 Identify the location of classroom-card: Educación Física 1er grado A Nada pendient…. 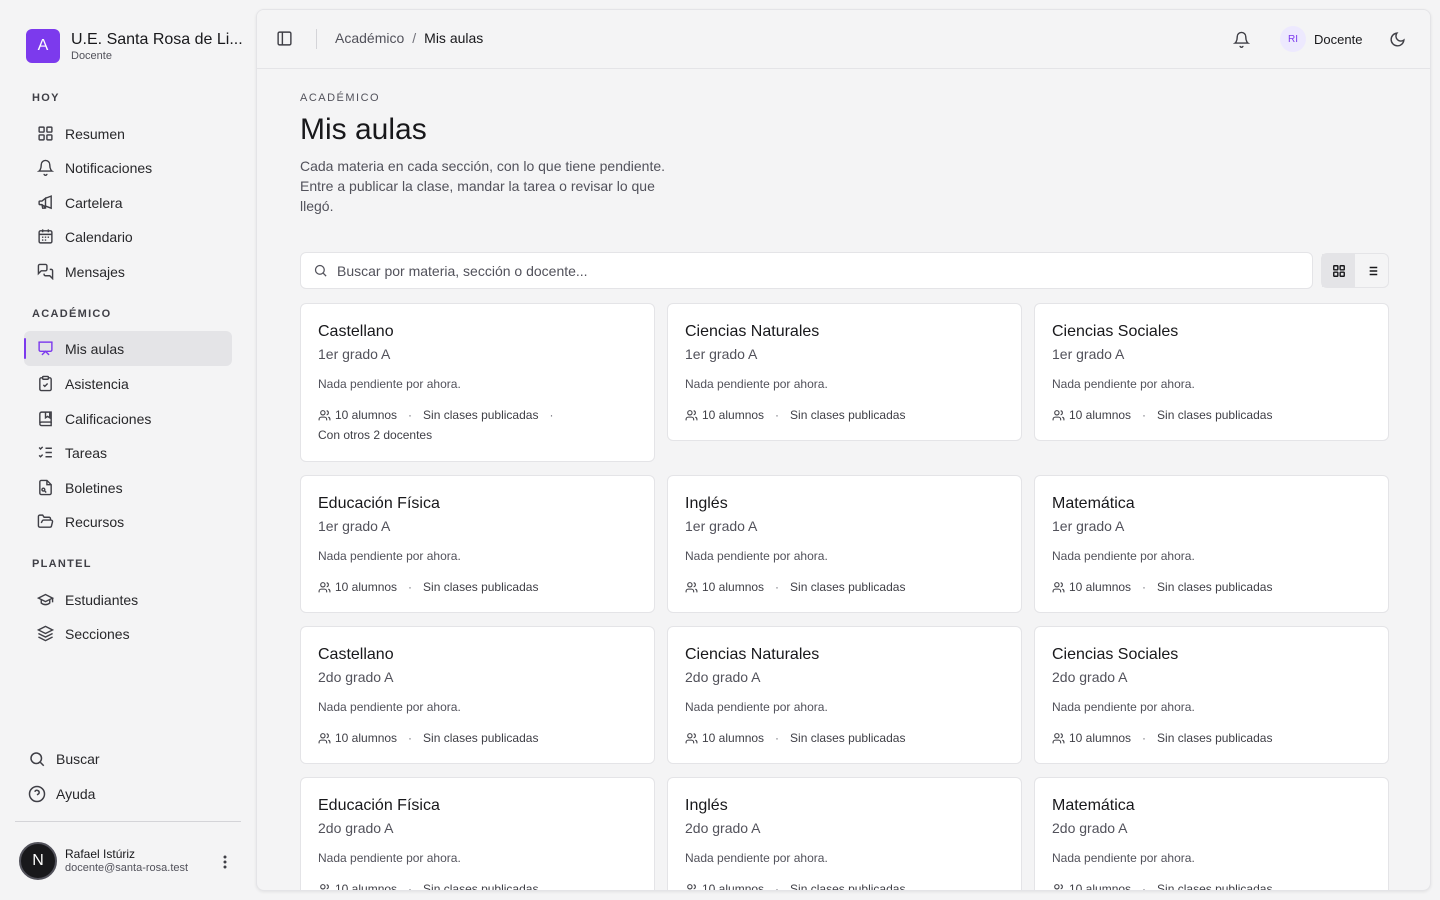
(477, 544).